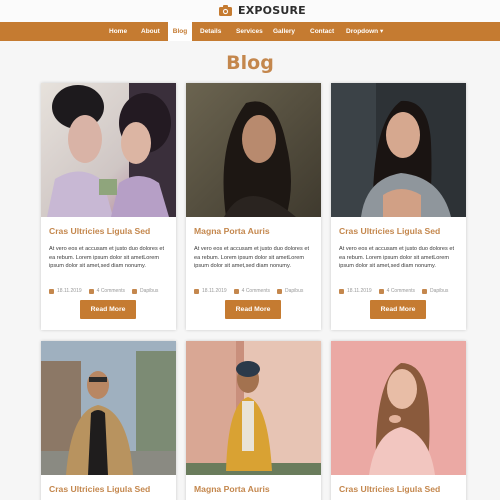  What do you see at coordinates (210, 31) in the screenshot?
I see `nav-item-details: Details` at bounding box center [210, 31].